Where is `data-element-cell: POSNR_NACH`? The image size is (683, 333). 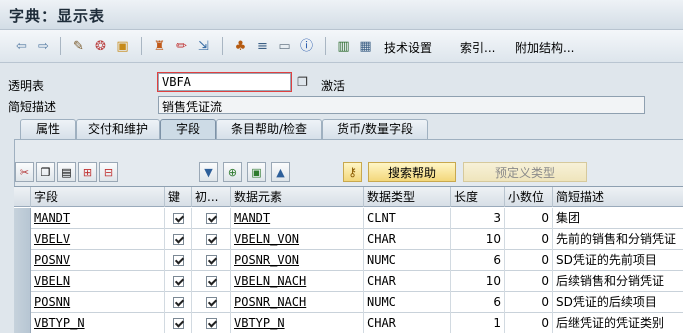
data-element-cell: POSNR_NACH is located at coordinates (297, 302).